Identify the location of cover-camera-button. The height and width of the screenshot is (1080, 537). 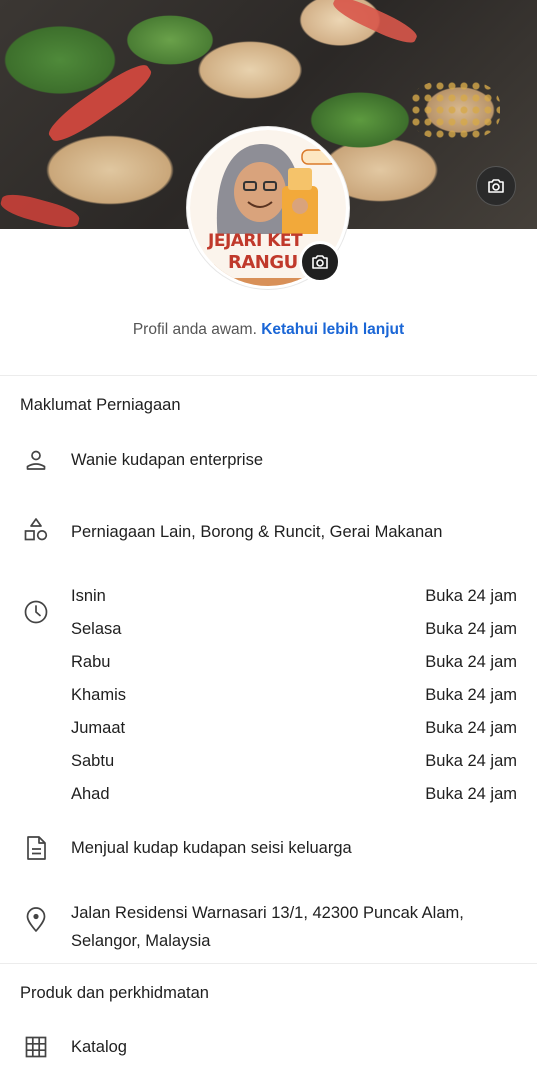
(496, 186).